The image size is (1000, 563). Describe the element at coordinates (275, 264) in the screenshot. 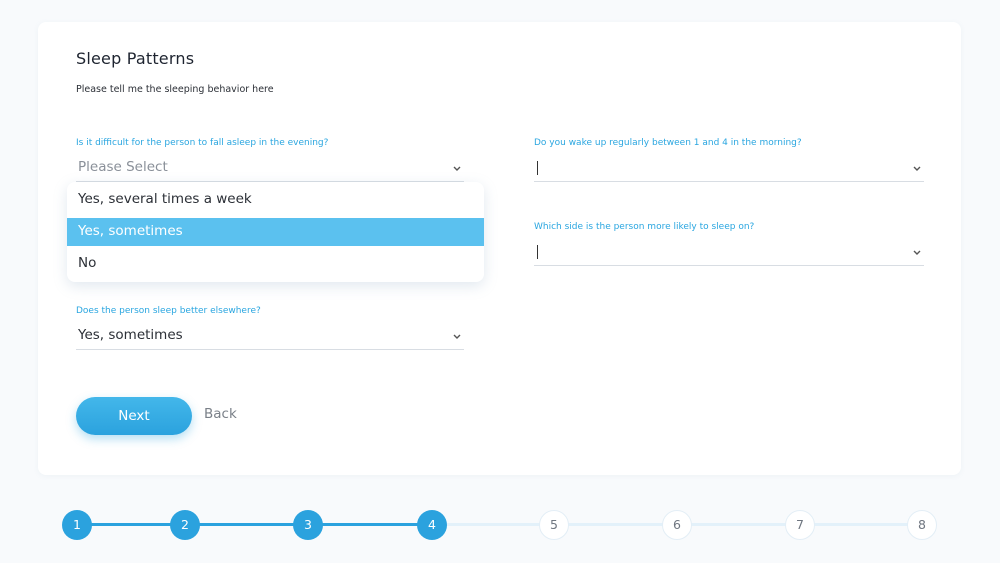

I see `dropdown-option-no: No` at that location.